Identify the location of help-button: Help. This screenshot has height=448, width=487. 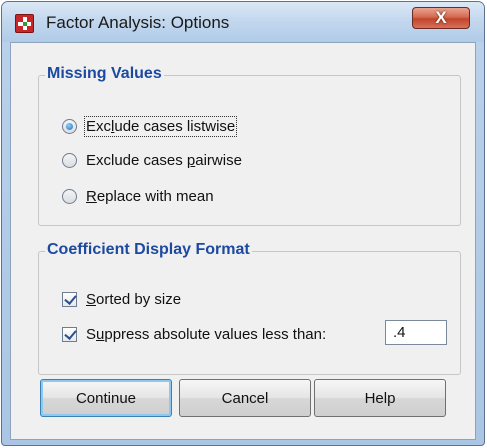
(380, 398).